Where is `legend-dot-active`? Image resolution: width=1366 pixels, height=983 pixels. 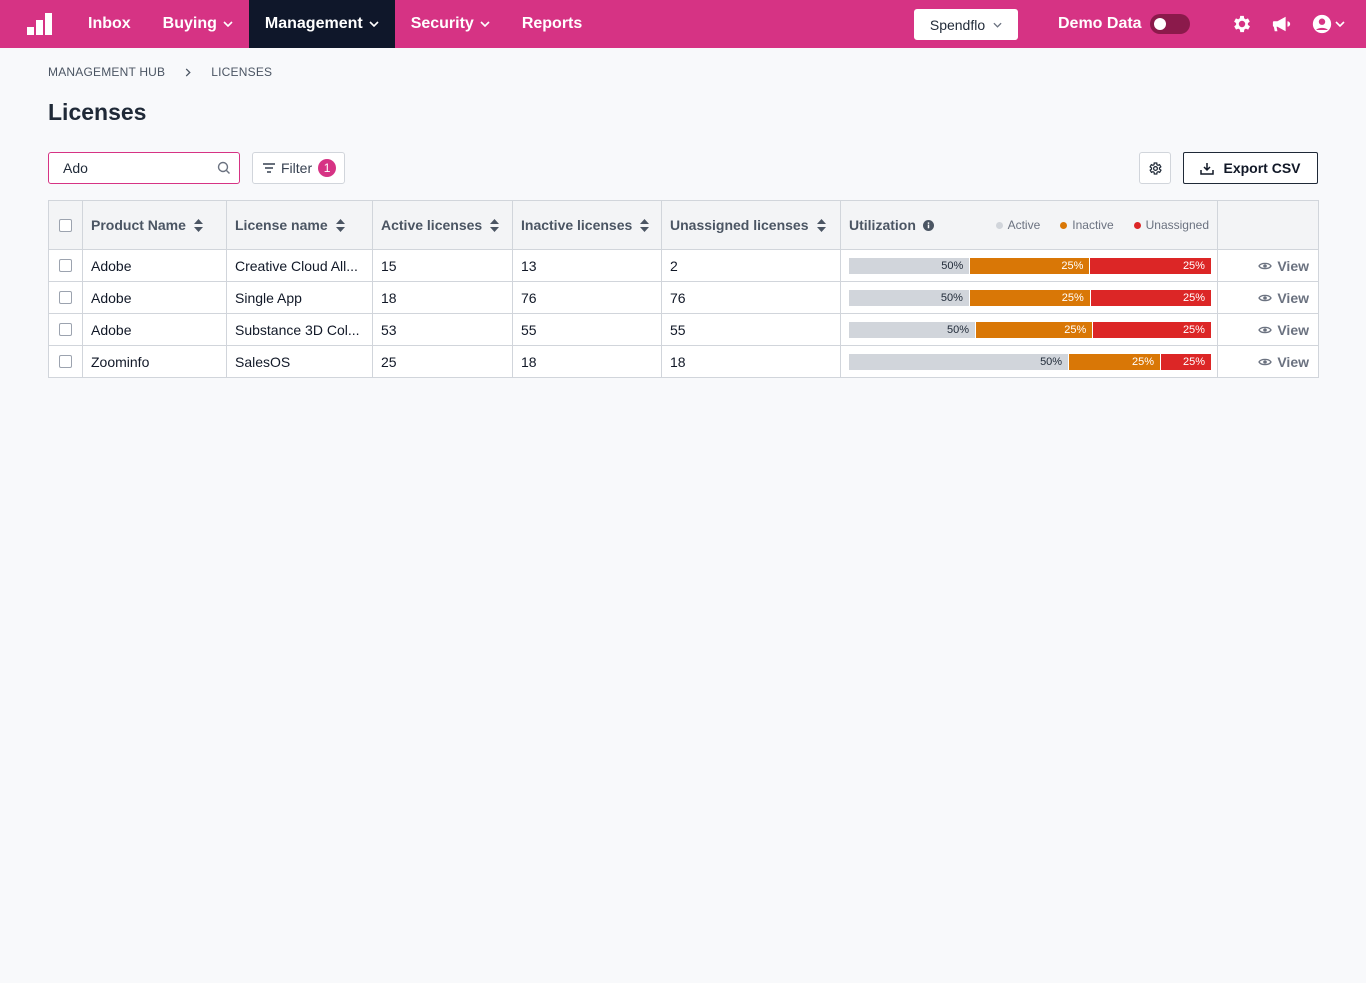
legend-dot-active is located at coordinates (999, 225).